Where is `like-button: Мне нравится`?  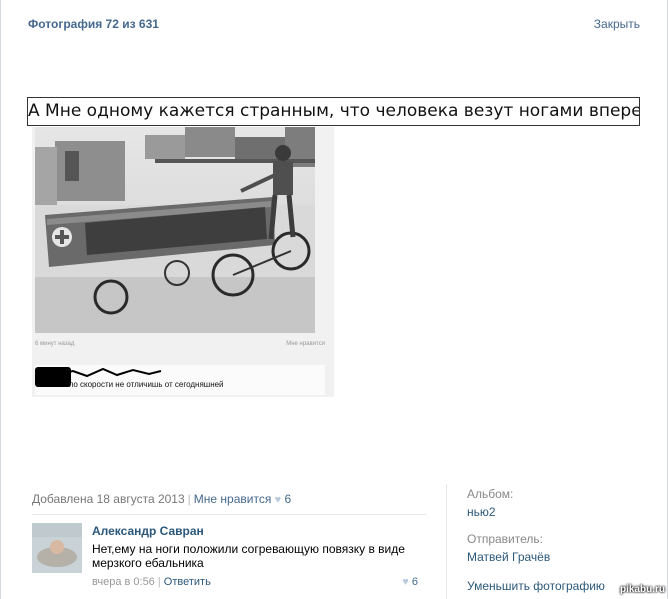
like-button: Мне нравится is located at coordinates (233, 499).